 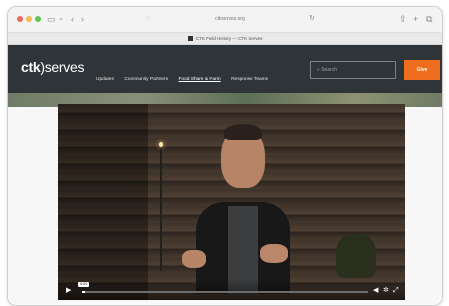 I want to click on forward-icon: ›, so click(x=82, y=19).